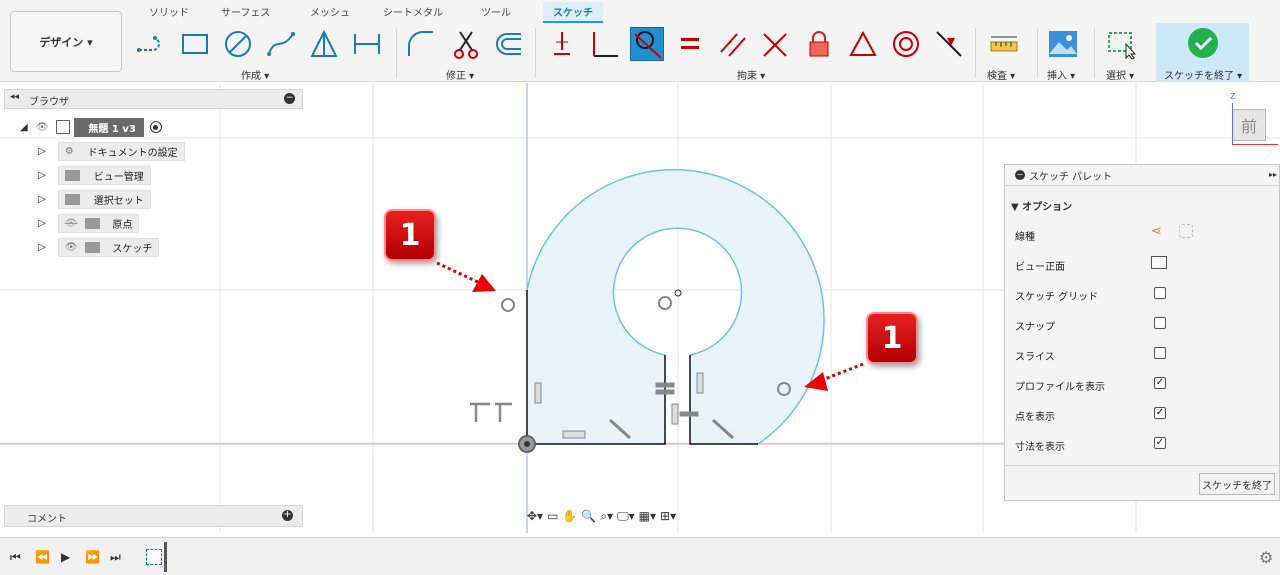 The height and width of the screenshot is (575, 1280). Describe the element at coordinates (71, 223) in the screenshot. I see `hidden-eye-icon: 👁` at that location.